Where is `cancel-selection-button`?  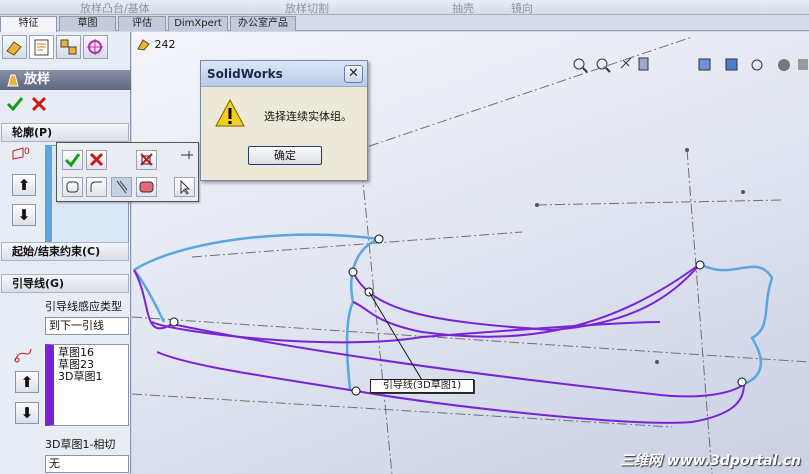
cancel-selection-button is located at coordinates (96, 160).